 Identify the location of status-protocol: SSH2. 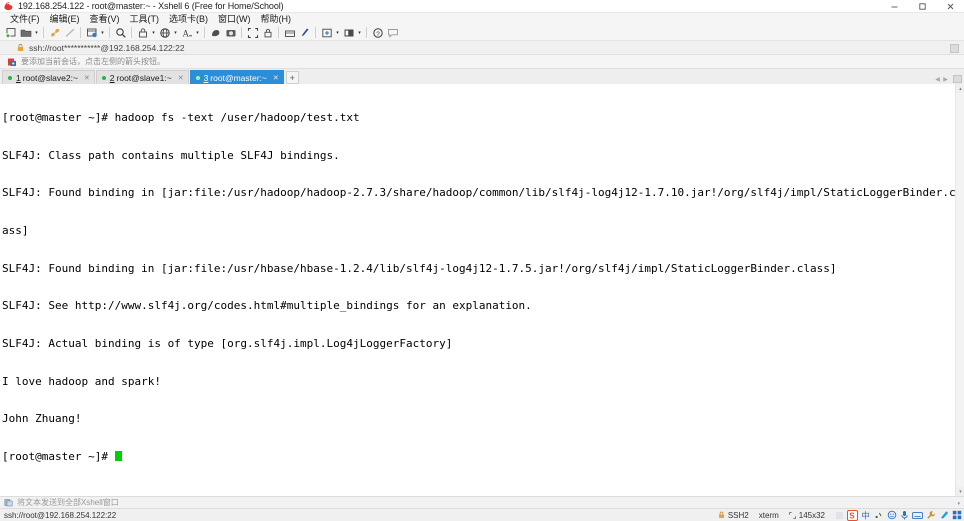
(733, 515).